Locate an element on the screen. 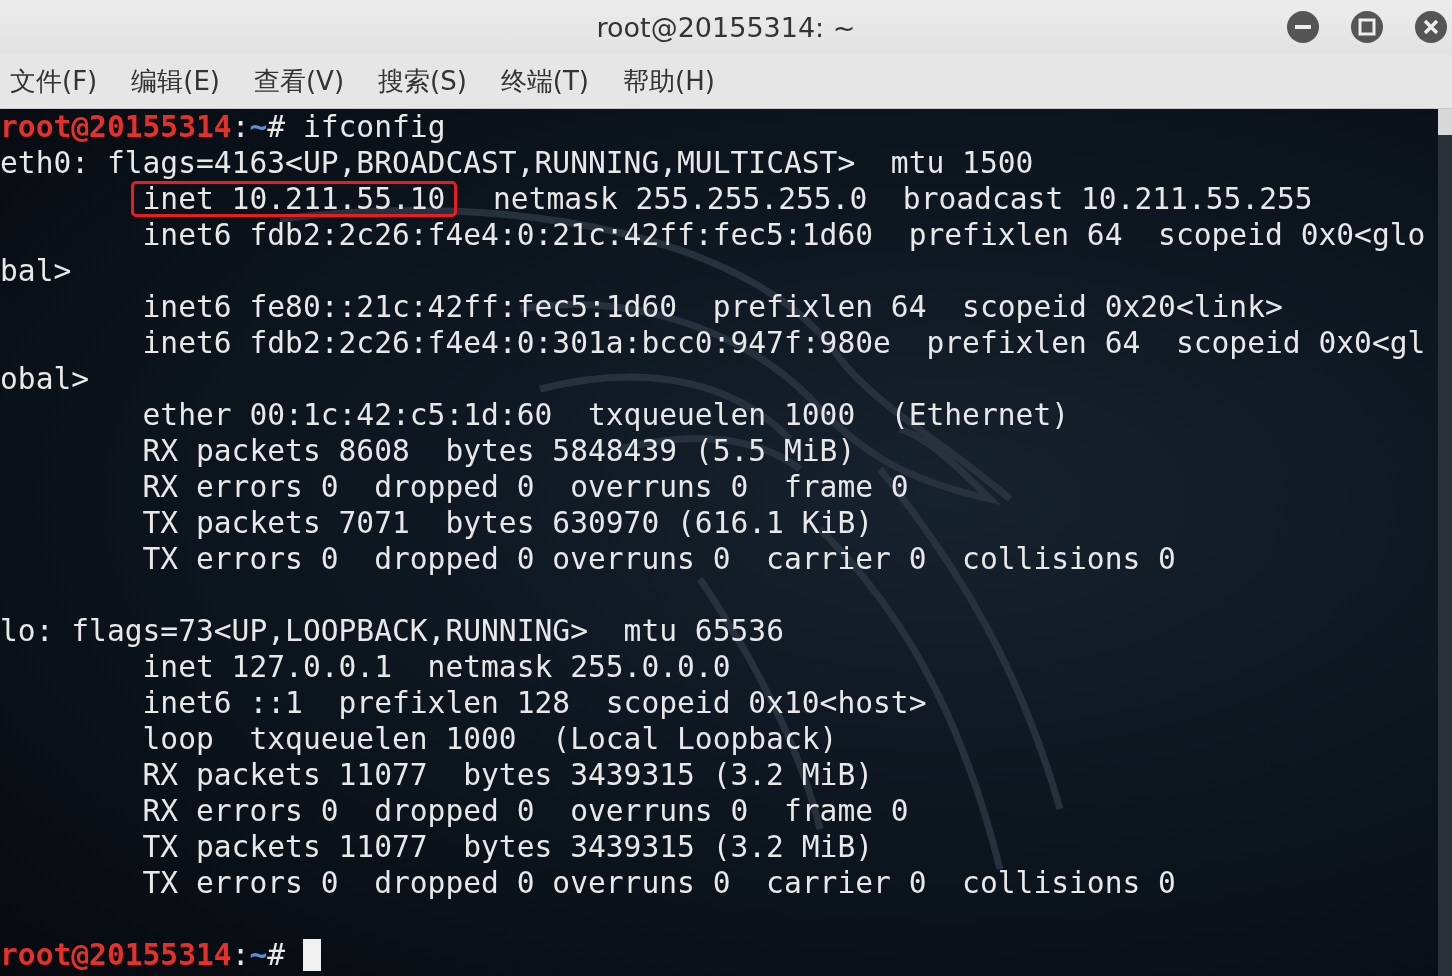 The width and height of the screenshot is (1452, 976). output-line: inet6 fdb2:2c26:f4e4:0:301a:bcc0:947f:980e prefixlen 64 scopeid 0x0<gl is located at coordinates (784, 343).